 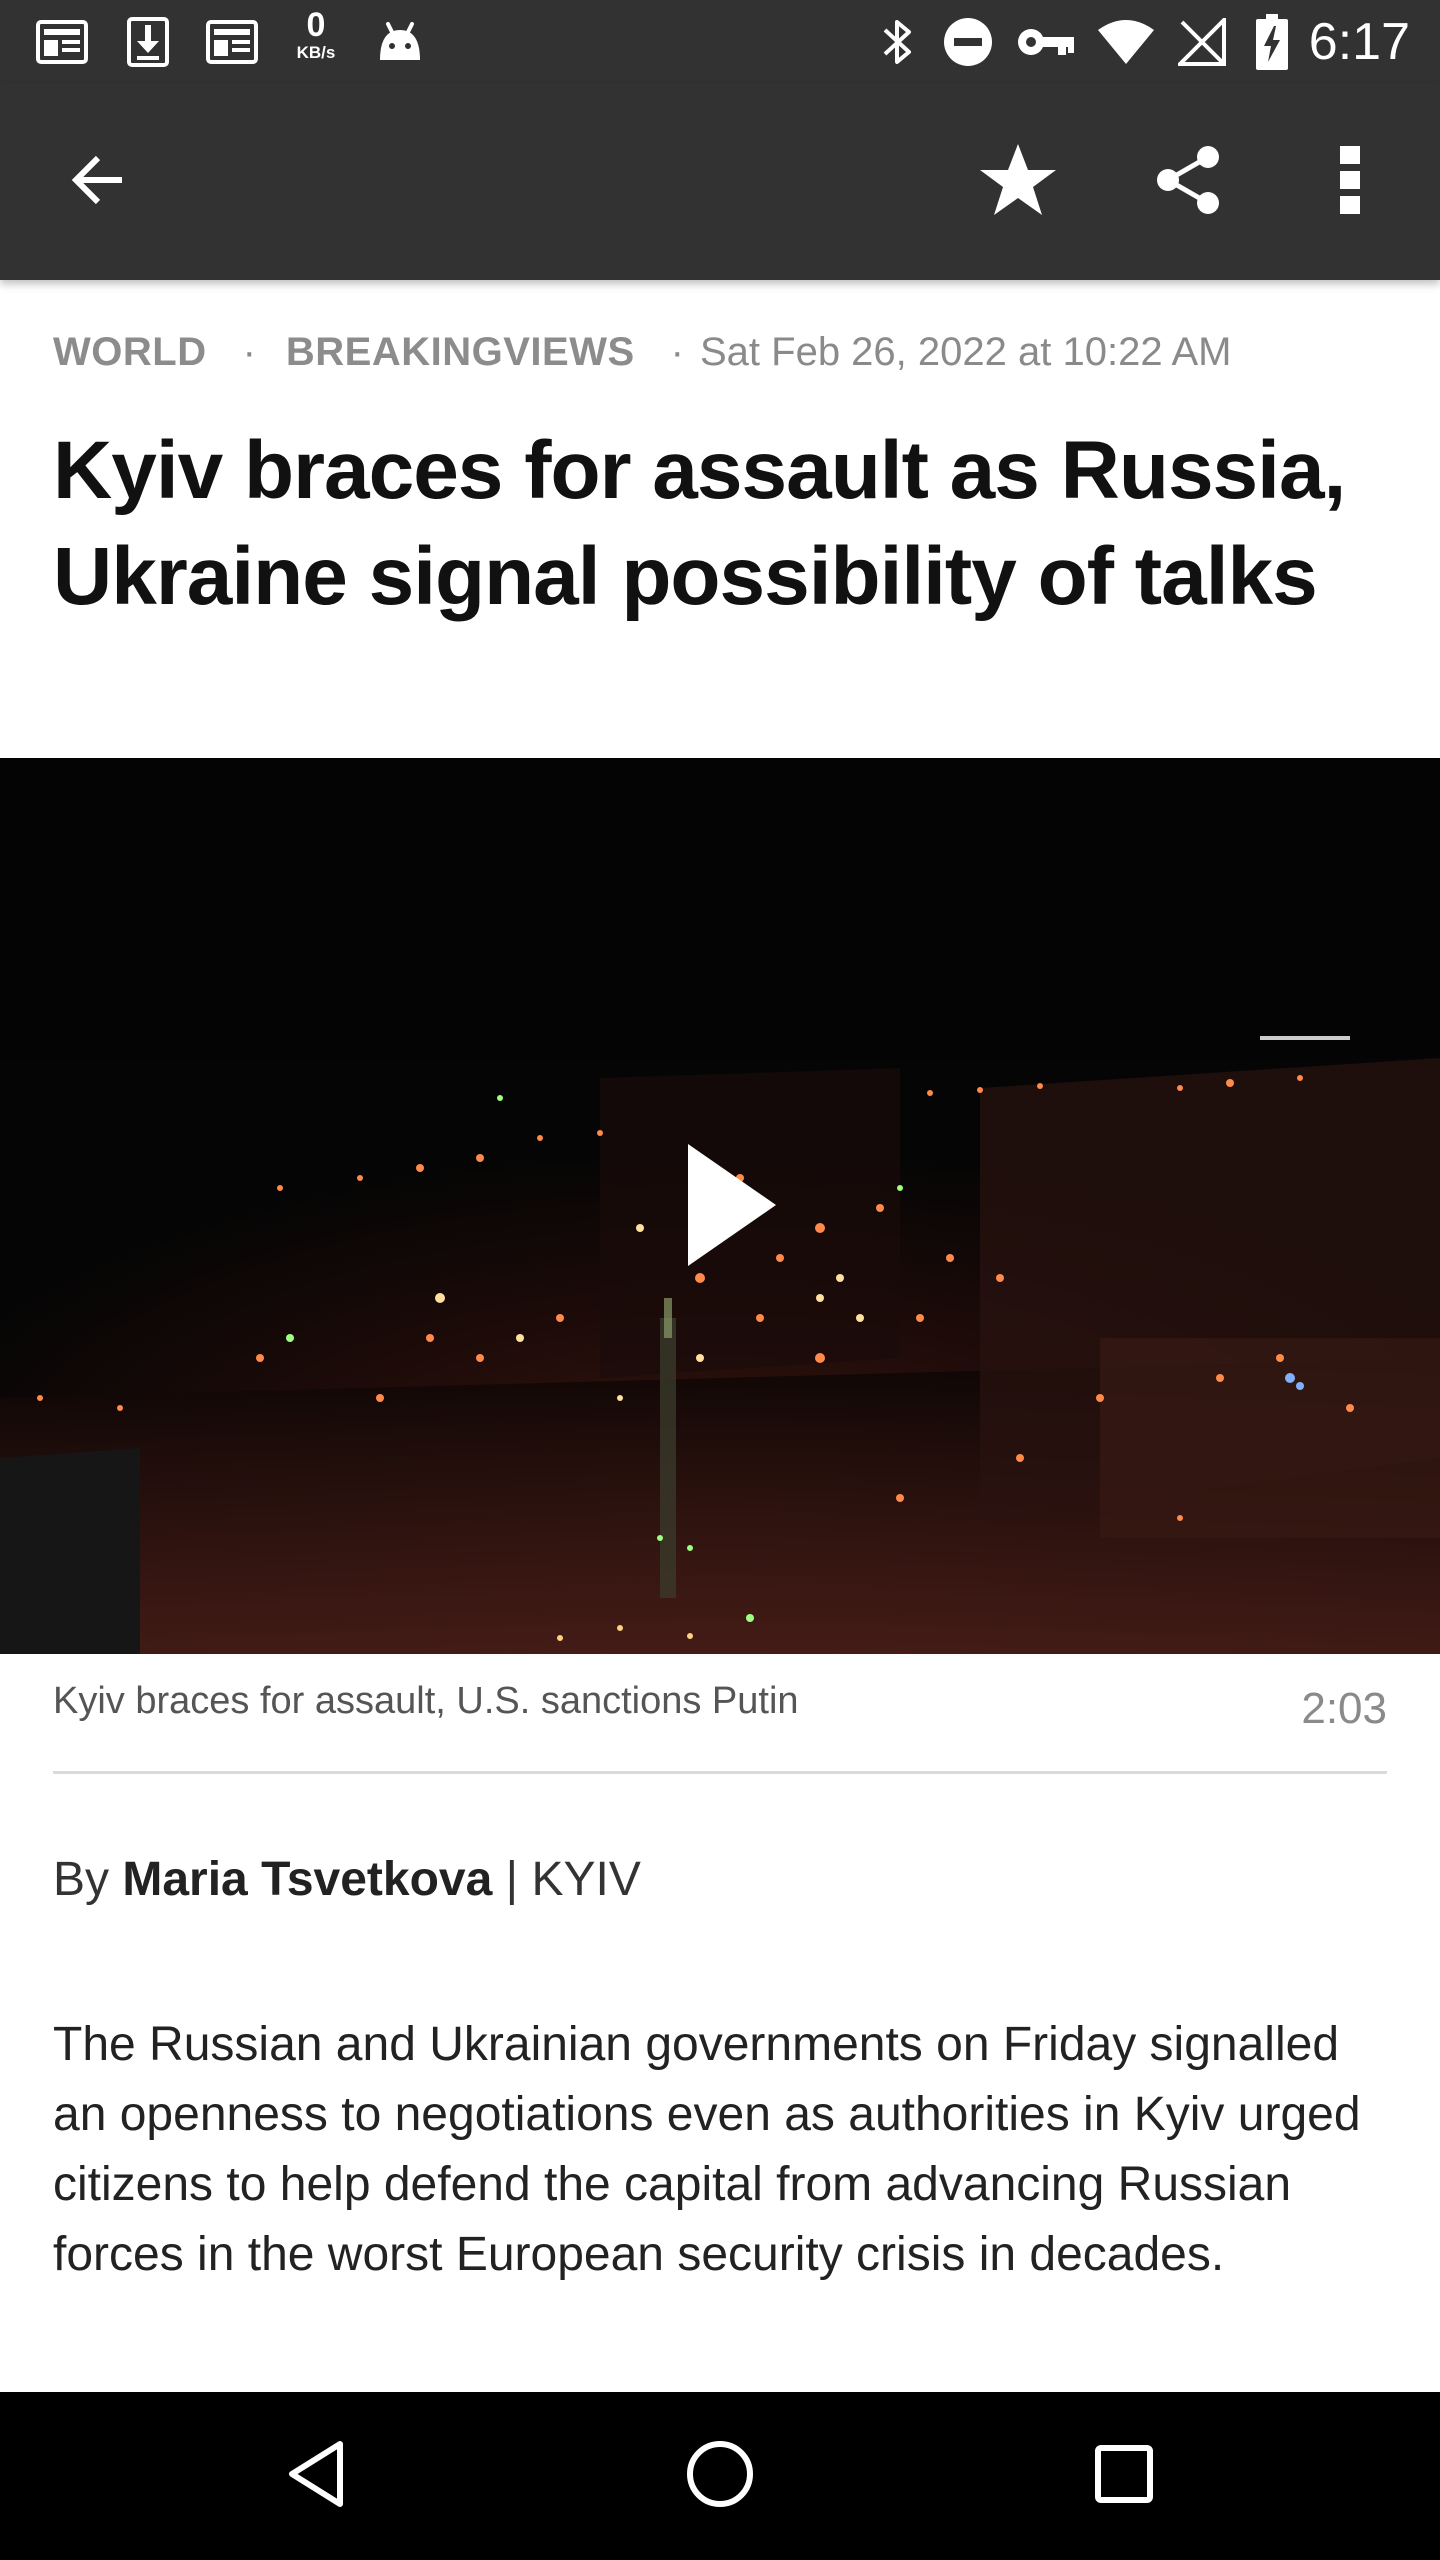 What do you see at coordinates (566, 1879) in the screenshot?
I see `byline-location: | KYIV` at bounding box center [566, 1879].